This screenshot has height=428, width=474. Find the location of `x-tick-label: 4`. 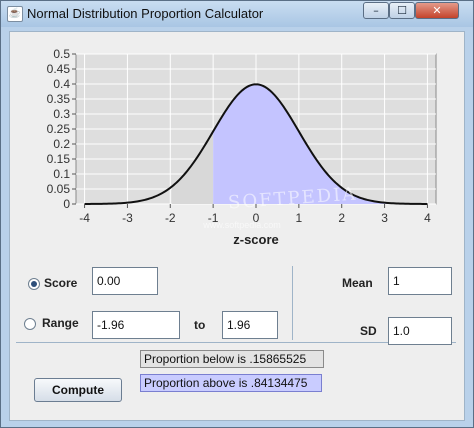

x-tick-label: 4 is located at coordinates (427, 218).